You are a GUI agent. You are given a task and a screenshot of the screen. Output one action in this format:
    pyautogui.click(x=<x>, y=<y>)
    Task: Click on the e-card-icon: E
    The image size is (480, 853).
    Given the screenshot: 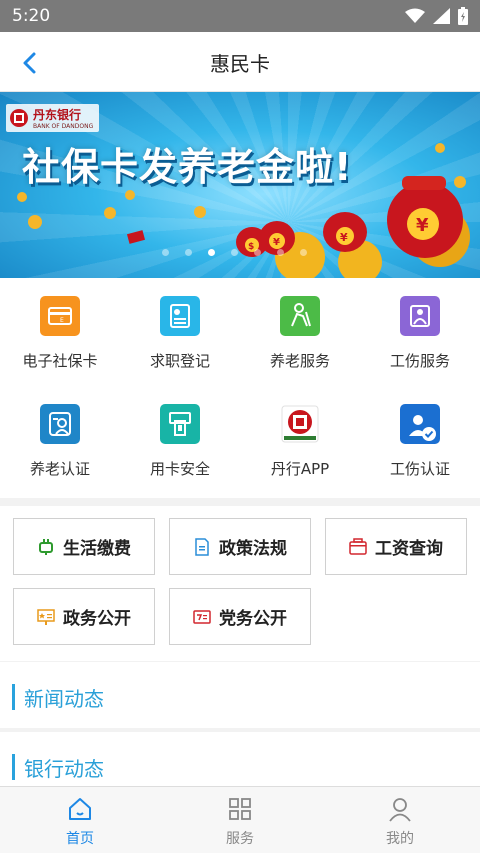 What is the action you would take?
    pyautogui.click(x=60, y=316)
    